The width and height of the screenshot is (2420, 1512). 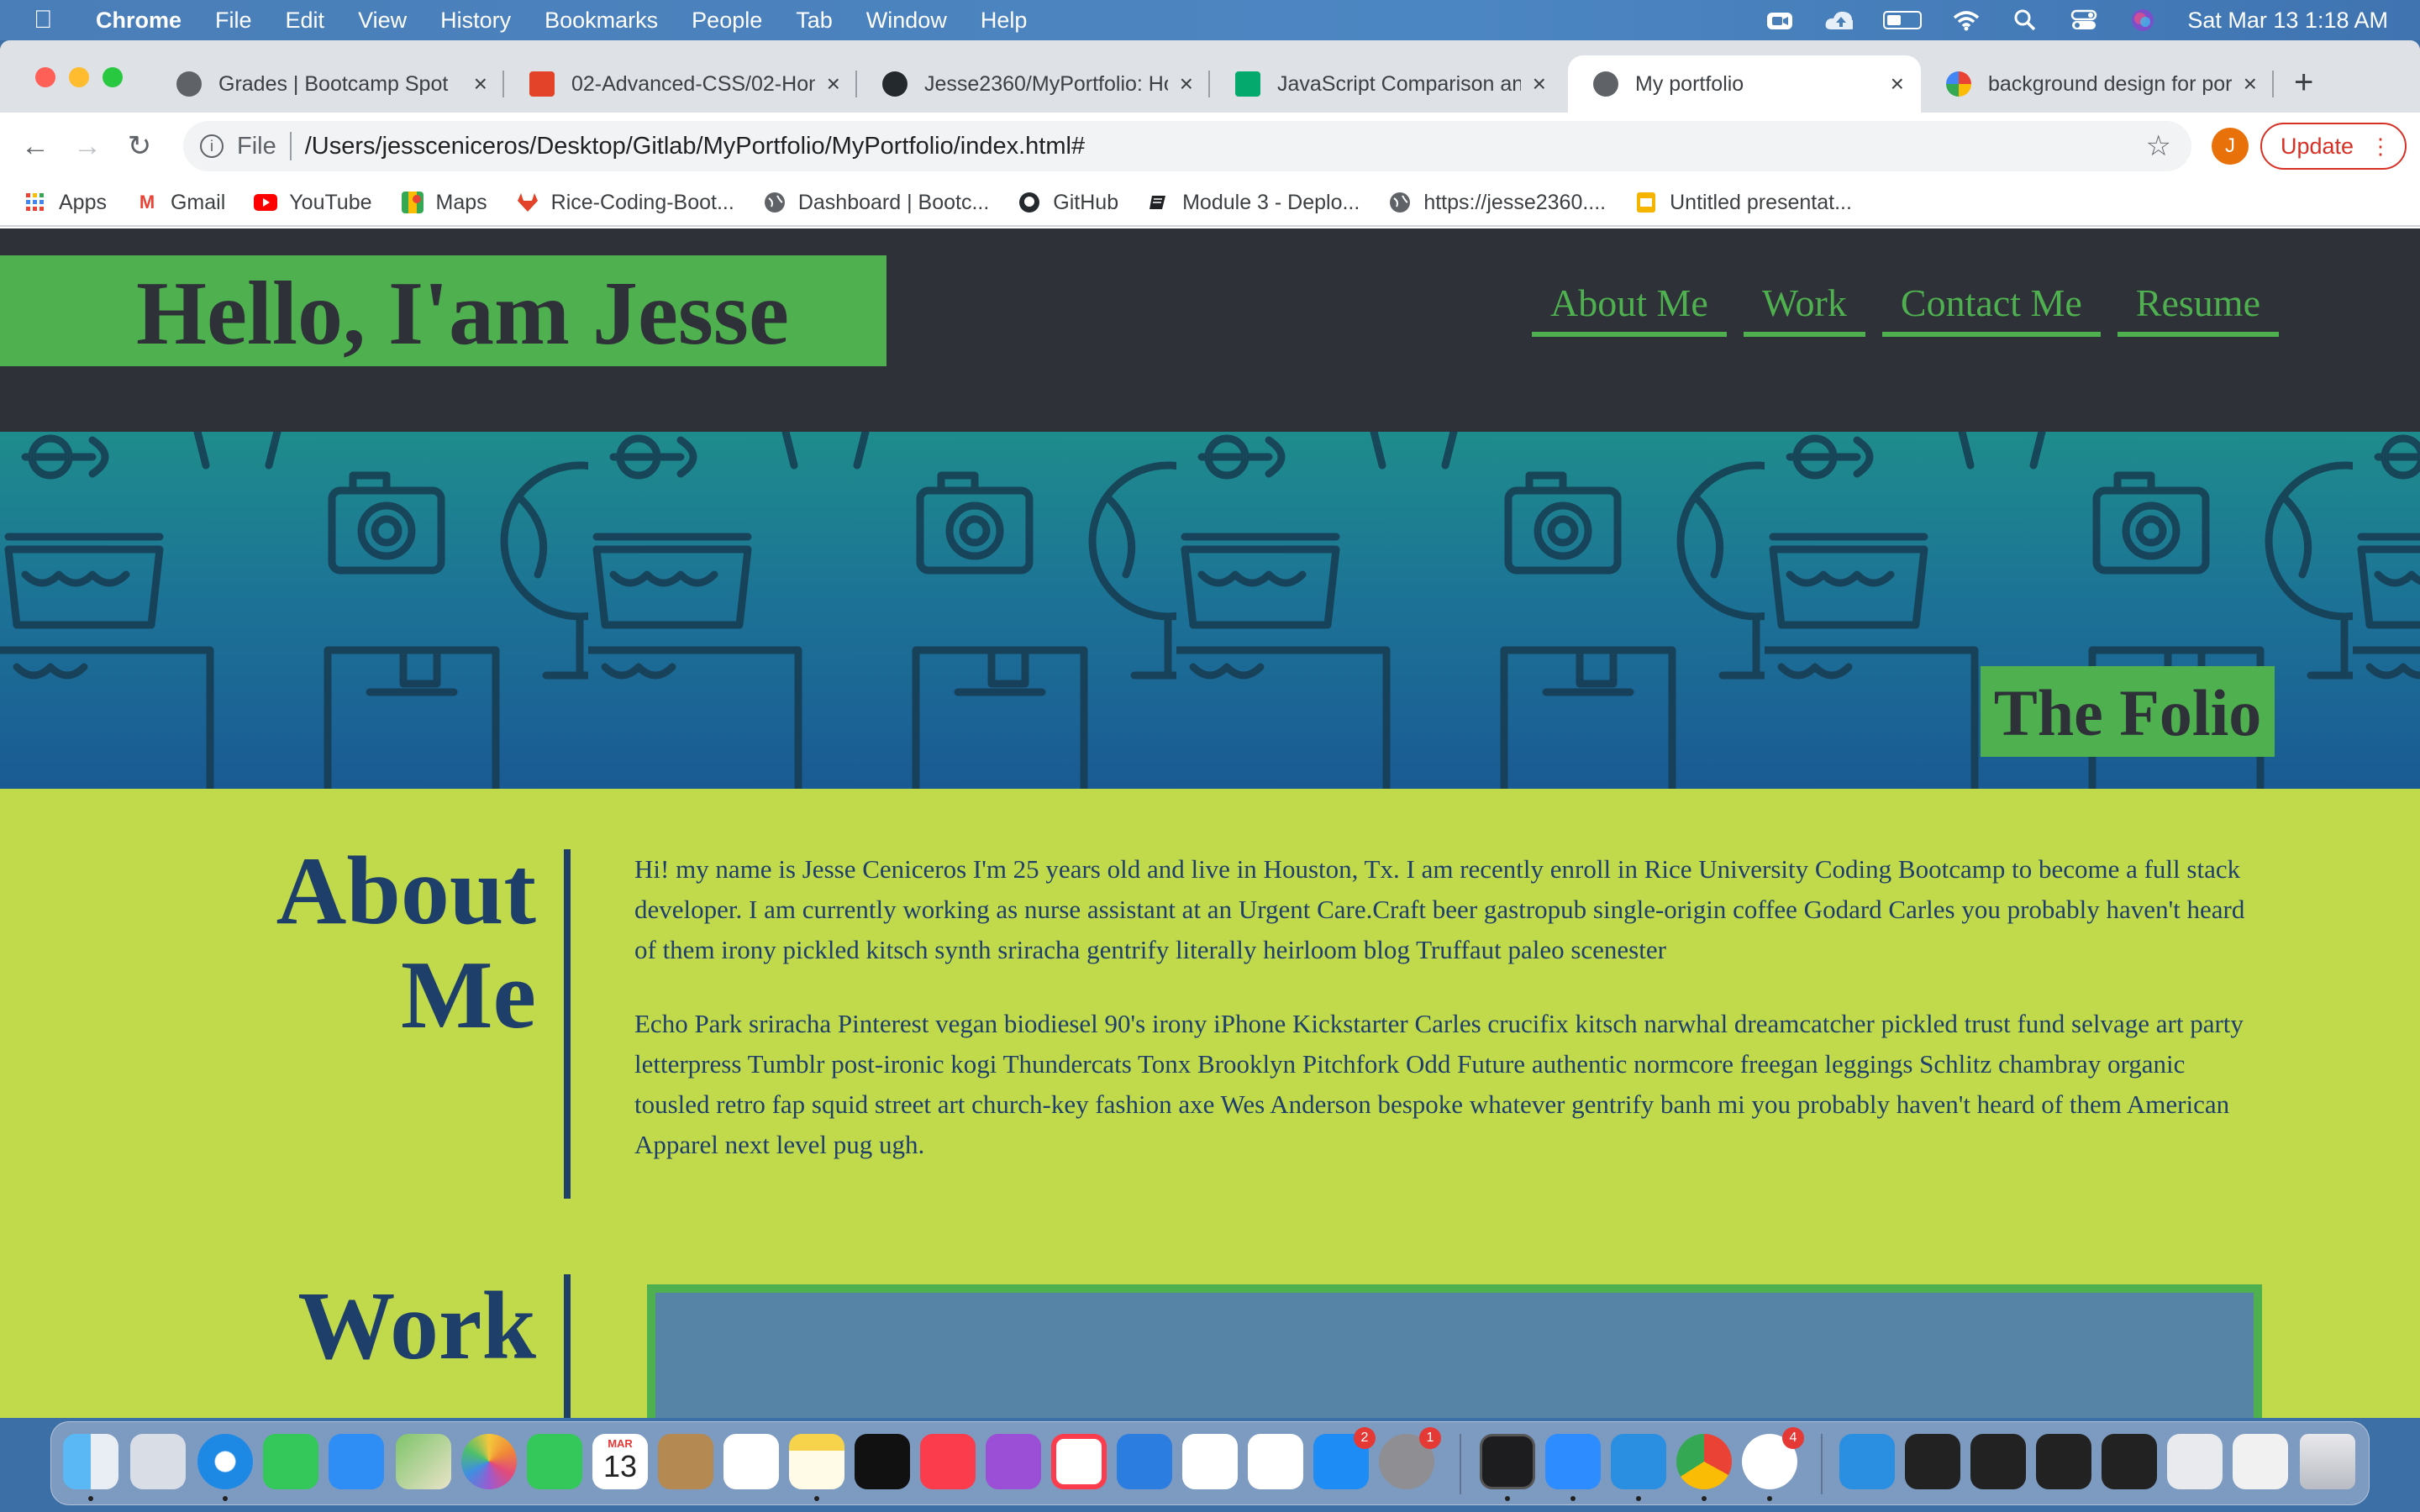 I want to click on tab-my-portfolio: My portfolio ×, so click(x=1744, y=84).